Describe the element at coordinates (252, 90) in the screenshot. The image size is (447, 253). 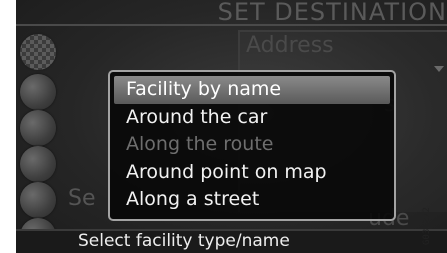
I see `popup-item-facility-by-name: Facility by name` at that location.